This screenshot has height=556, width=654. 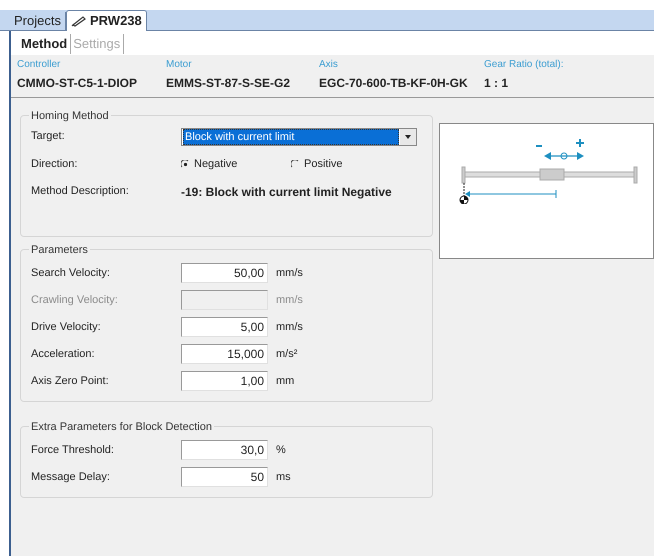 I want to click on tab: PRW238, so click(x=106, y=20).